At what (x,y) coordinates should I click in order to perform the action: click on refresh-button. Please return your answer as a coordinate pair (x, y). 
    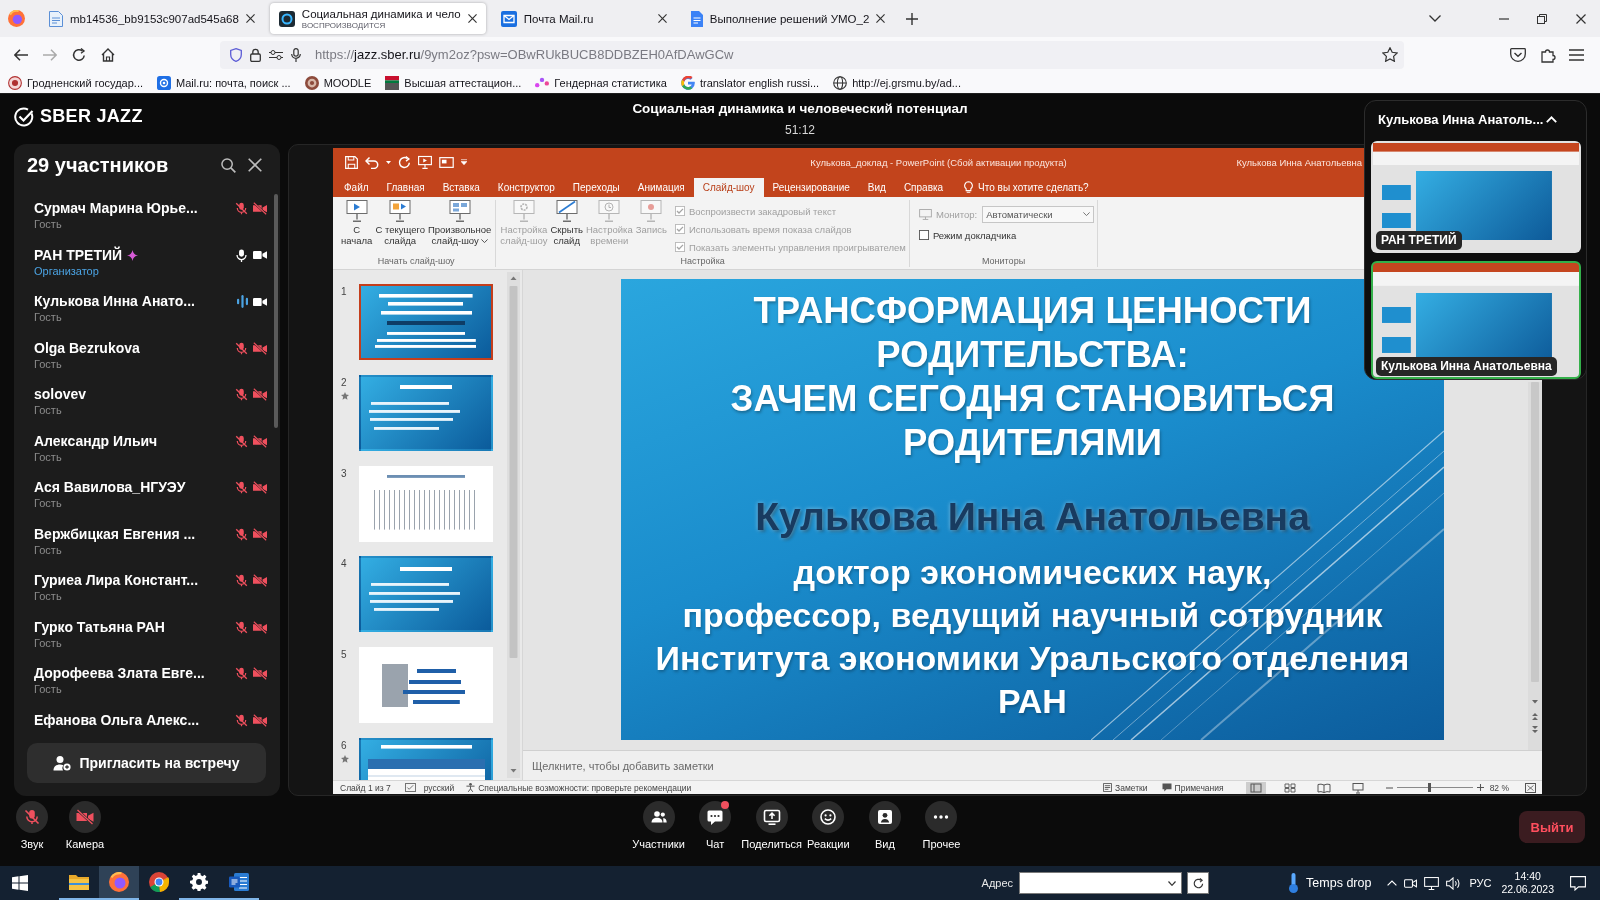
    Looking at the image, I should click on (1198, 883).